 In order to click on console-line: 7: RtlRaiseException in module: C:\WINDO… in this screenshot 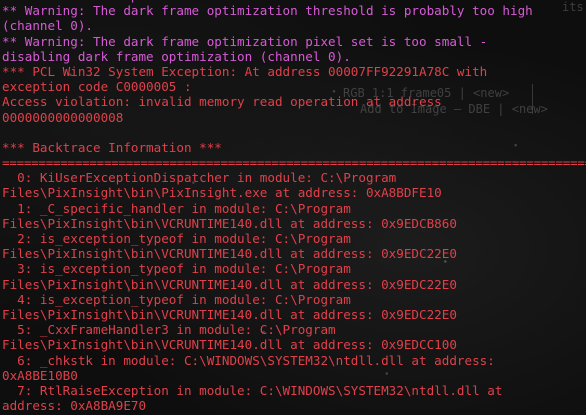, I will do `click(252, 390)`.